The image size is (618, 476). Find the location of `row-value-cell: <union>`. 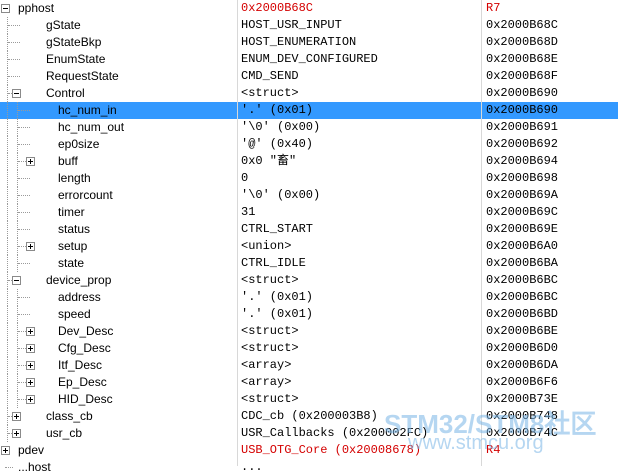

row-value-cell: <union> is located at coordinates (360, 246).